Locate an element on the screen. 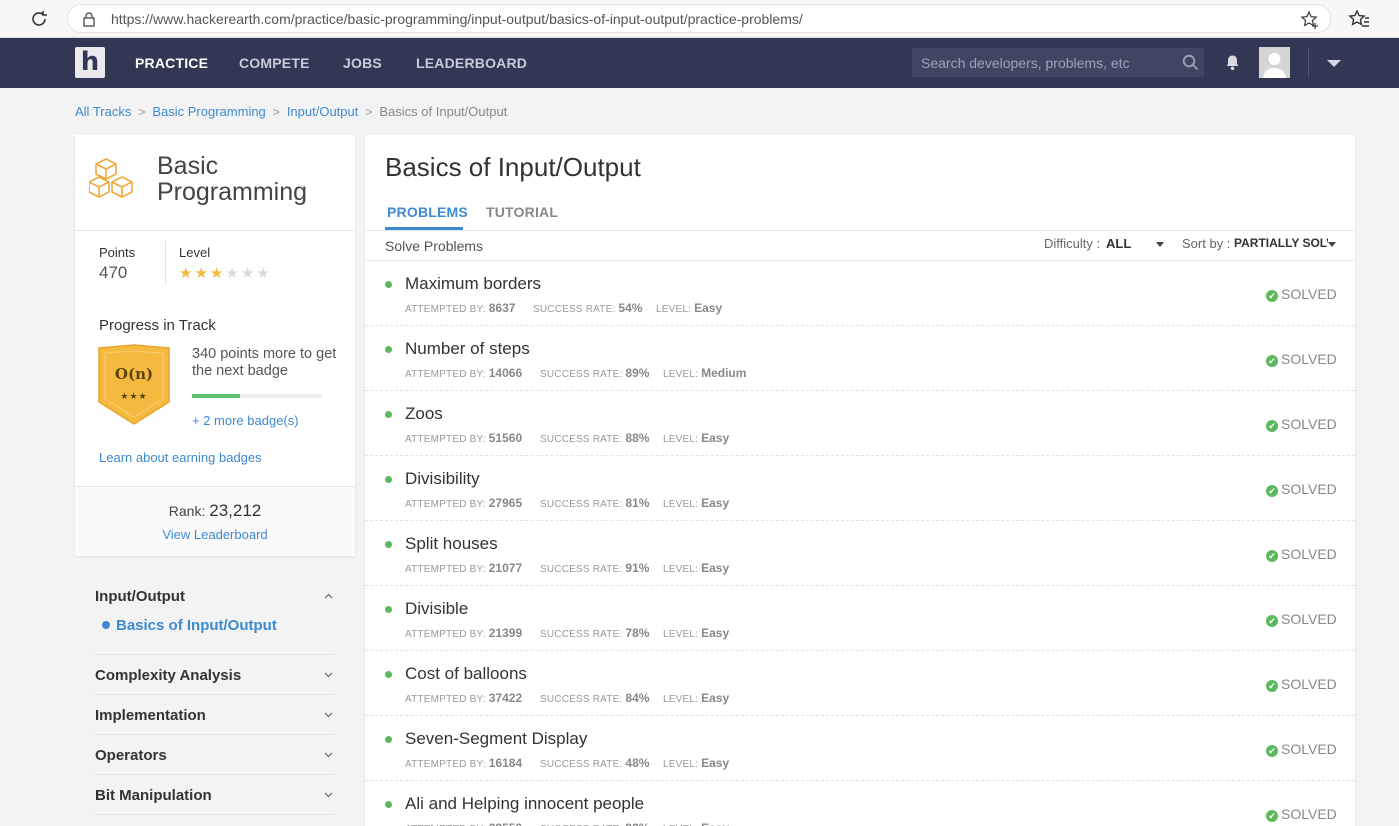 Image resolution: width=1399 pixels, height=826 pixels. rank-section: Rank: 23,212 View Leaderboard is located at coordinates (215, 521).